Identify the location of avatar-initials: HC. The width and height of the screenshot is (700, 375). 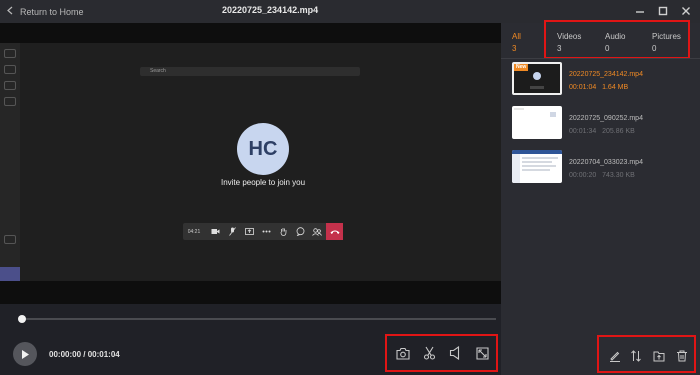
(263, 148).